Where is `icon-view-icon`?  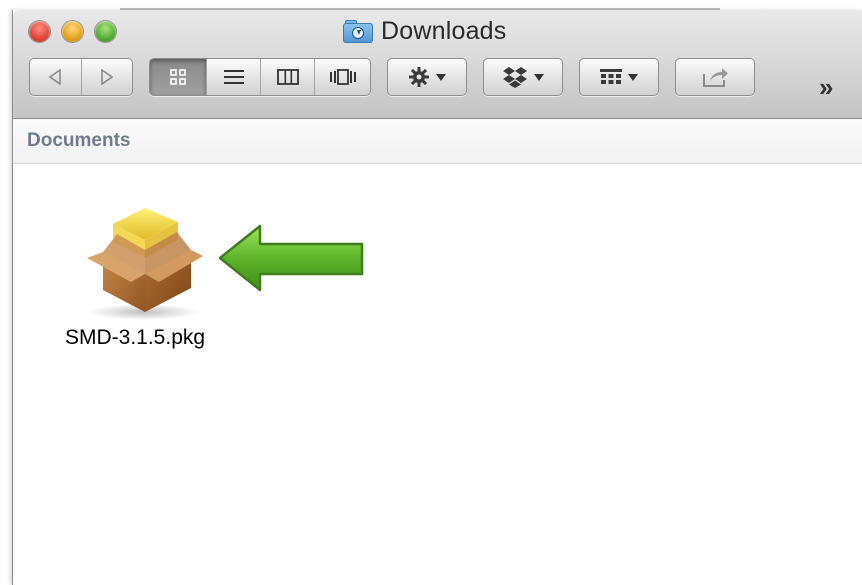
icon-view-icon is located at coordinates (178, 77).